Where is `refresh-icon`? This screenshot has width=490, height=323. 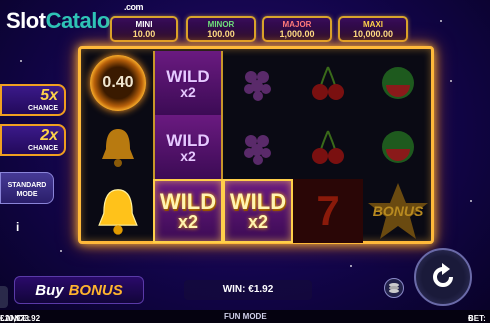
refresh-icon is located at coordinates (443, 275).